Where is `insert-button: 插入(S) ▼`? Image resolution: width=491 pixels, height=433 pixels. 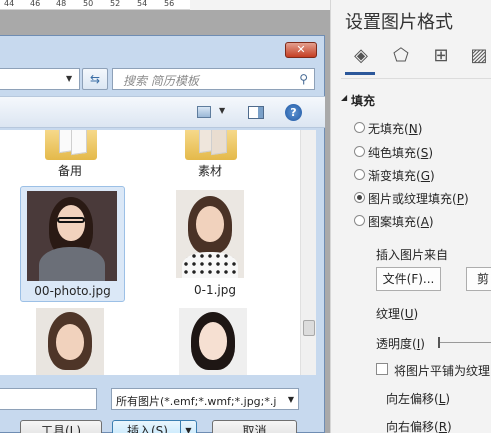 insert-button: 插入(S) ▼ is located at coordinates (154, 426).